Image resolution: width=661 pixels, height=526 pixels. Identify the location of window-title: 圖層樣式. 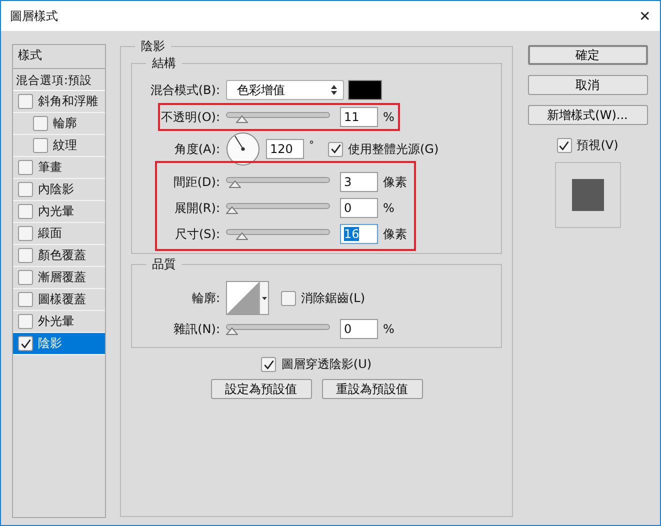
(33, 16).